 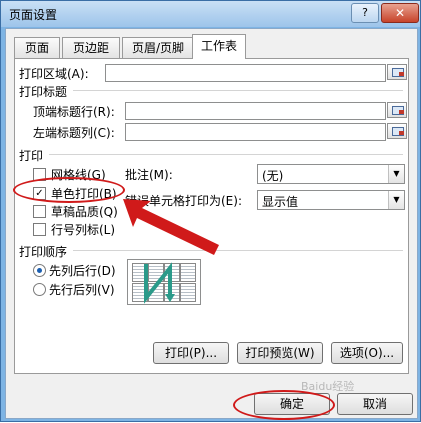 I want to click on row-col-headings-checkbox, so click(x=39, y=229).